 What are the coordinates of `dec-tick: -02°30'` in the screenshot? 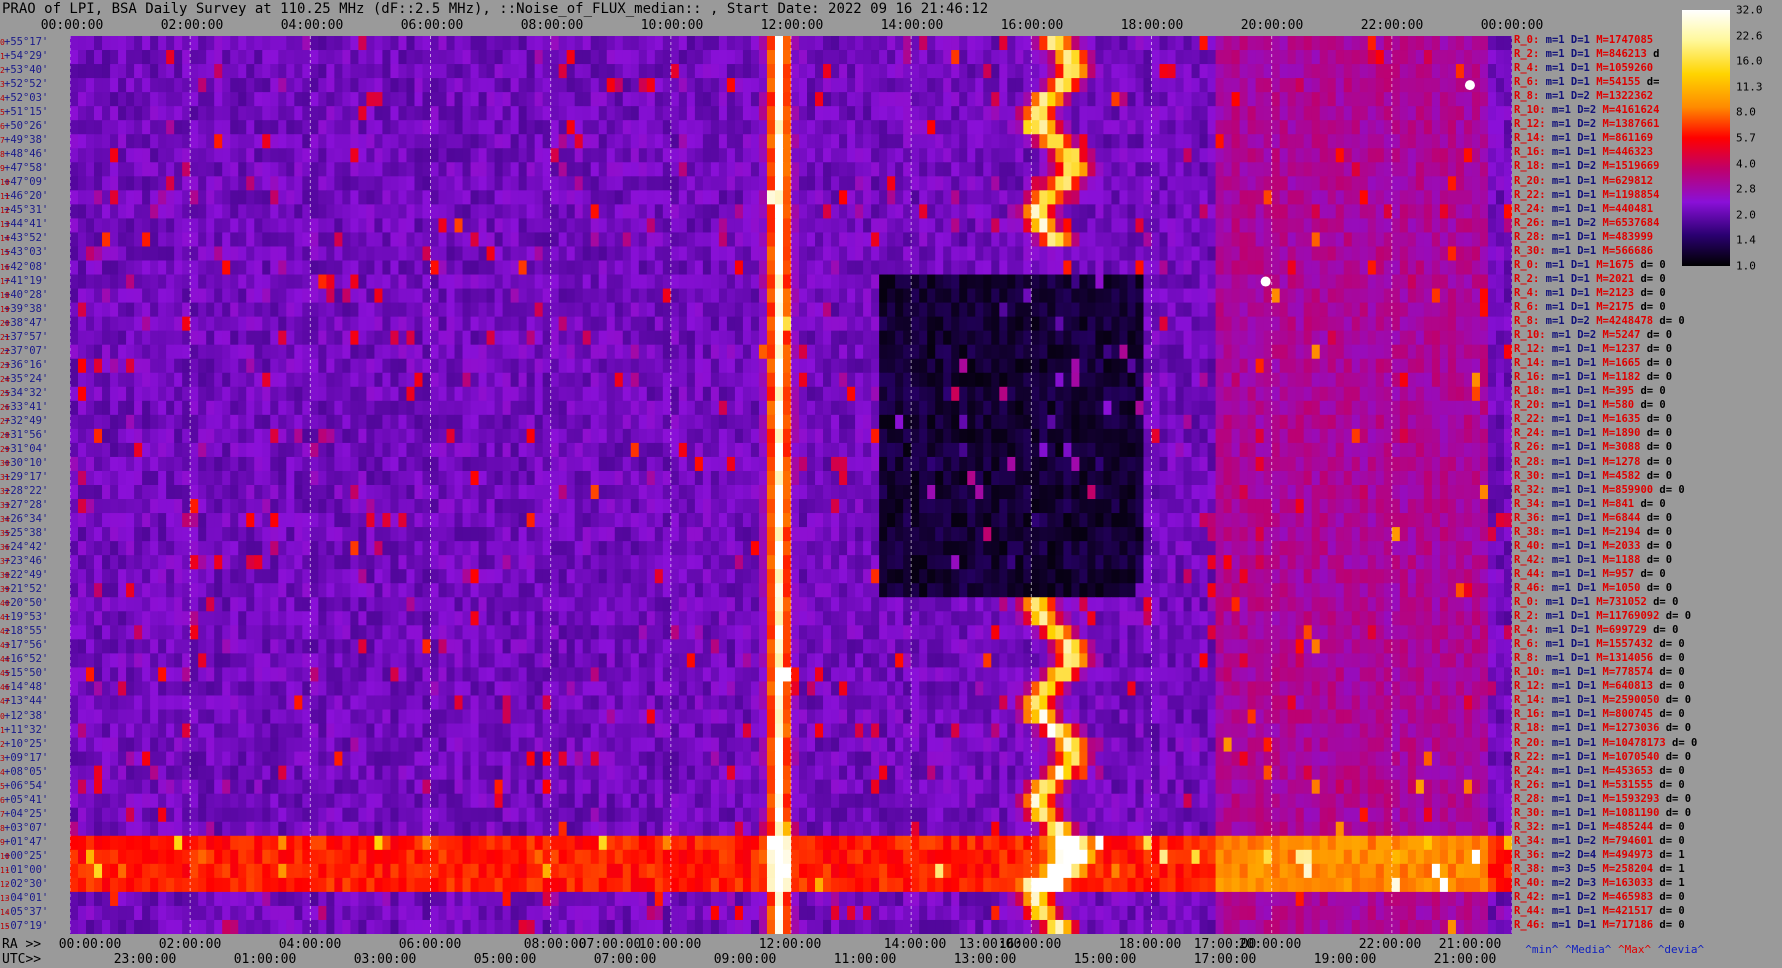 It's located at (26, 883).